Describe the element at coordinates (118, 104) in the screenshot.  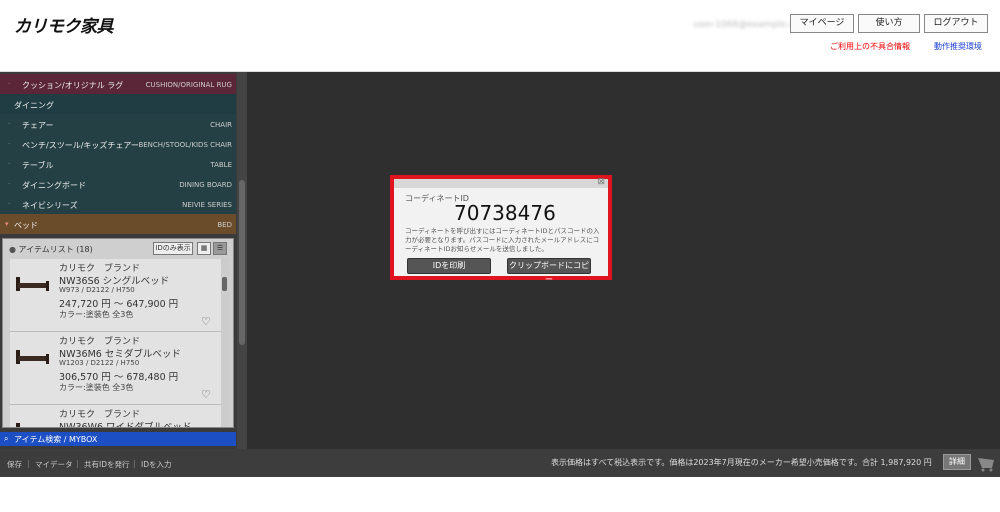
I see `sidebar-item-dining: ダイニング` at that location.